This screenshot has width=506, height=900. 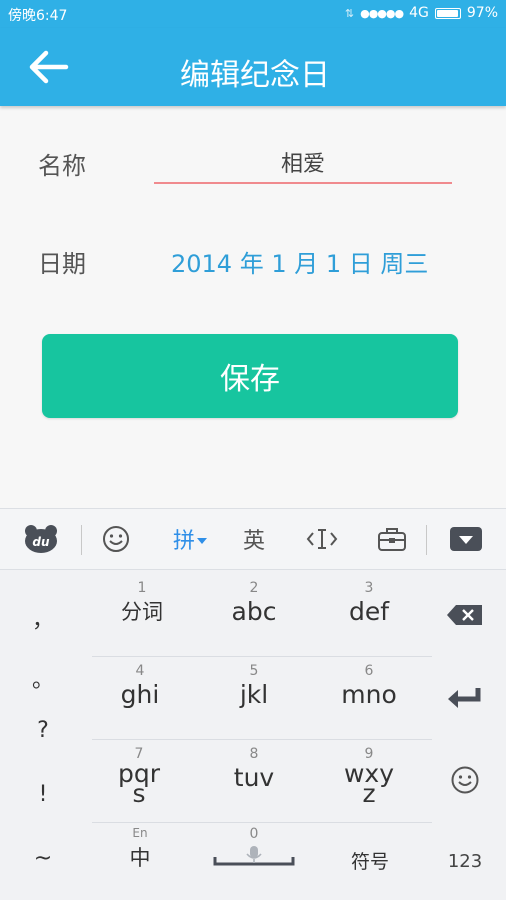 I want to click on key-9: 9 wxy z, so click(x=369, y=784).